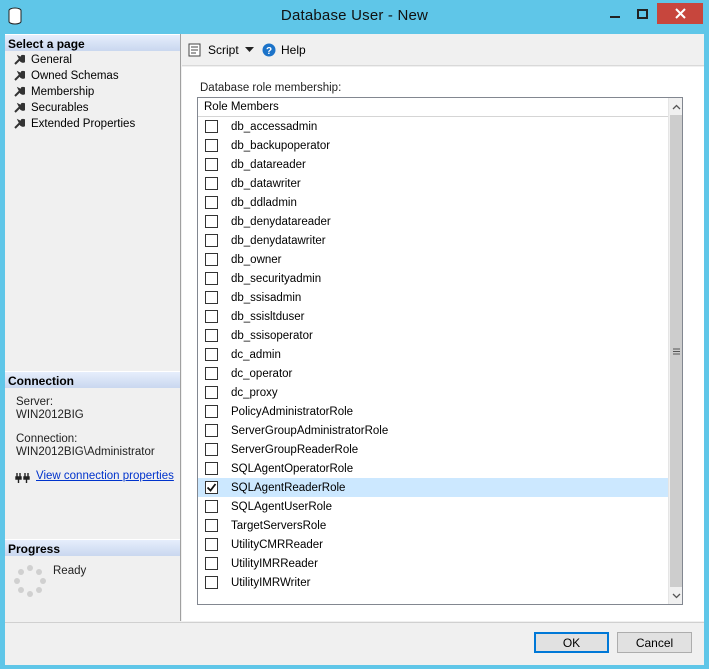 Image resolution: width=709 pixels, height=669 pixels. I want to click on page-item-general: General, so click(42, 60).